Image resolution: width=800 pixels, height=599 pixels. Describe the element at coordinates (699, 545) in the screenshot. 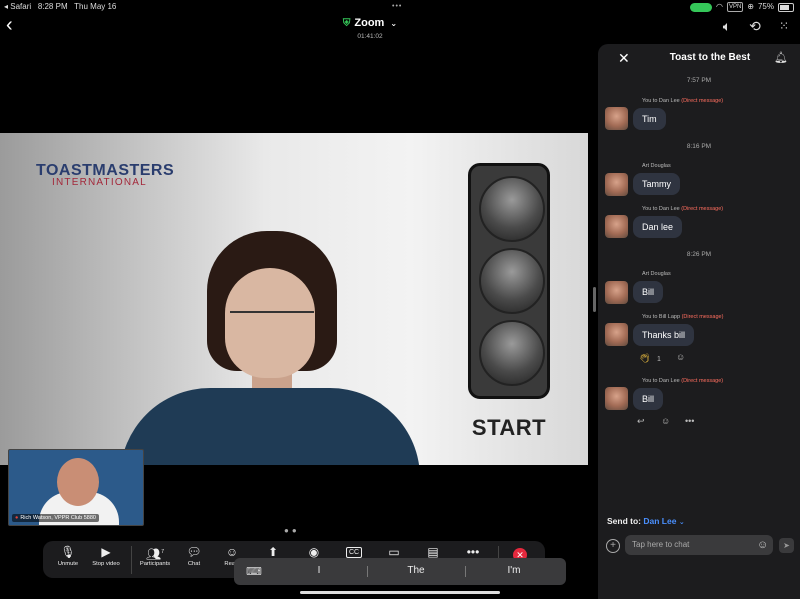

I see `chat-input: Tap here to chat` at that location.